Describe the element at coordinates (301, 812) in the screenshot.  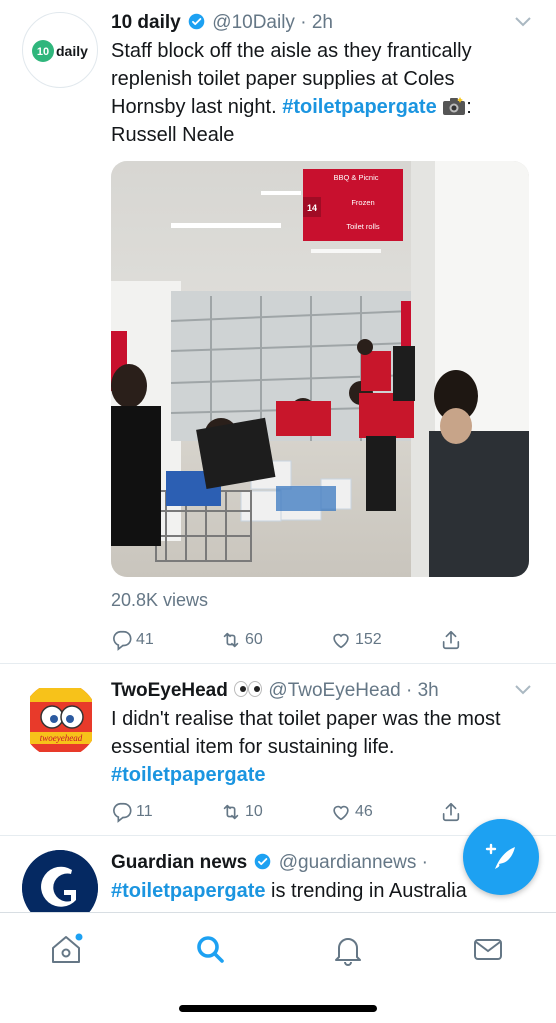
I see `tweet-actions: 11 10 46` at that location.